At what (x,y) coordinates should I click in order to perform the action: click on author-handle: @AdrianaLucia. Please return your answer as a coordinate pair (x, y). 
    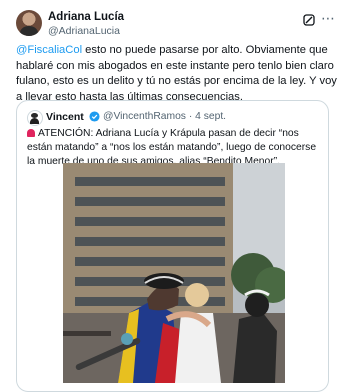
    Looking at the image, I should click on (84, 31).